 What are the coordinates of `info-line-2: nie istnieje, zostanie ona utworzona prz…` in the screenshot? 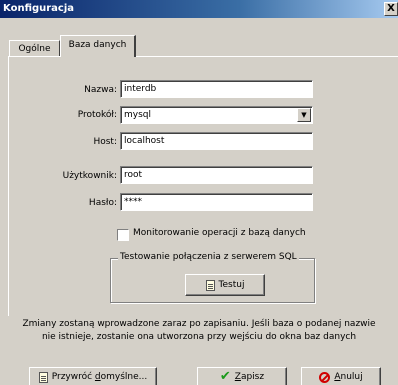 It's located at (199, 337).